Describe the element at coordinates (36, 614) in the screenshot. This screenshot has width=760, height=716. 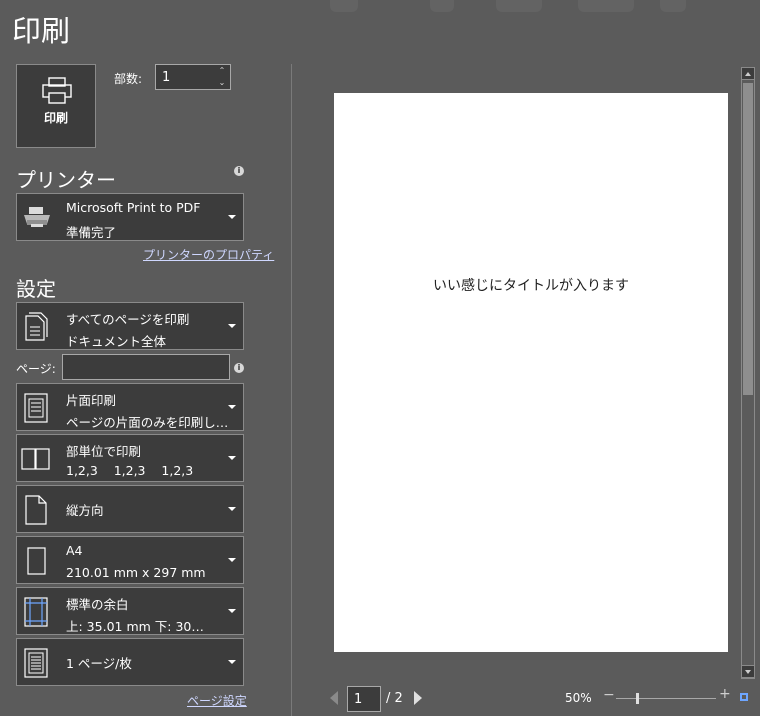
I see `margins-icon` at that location.